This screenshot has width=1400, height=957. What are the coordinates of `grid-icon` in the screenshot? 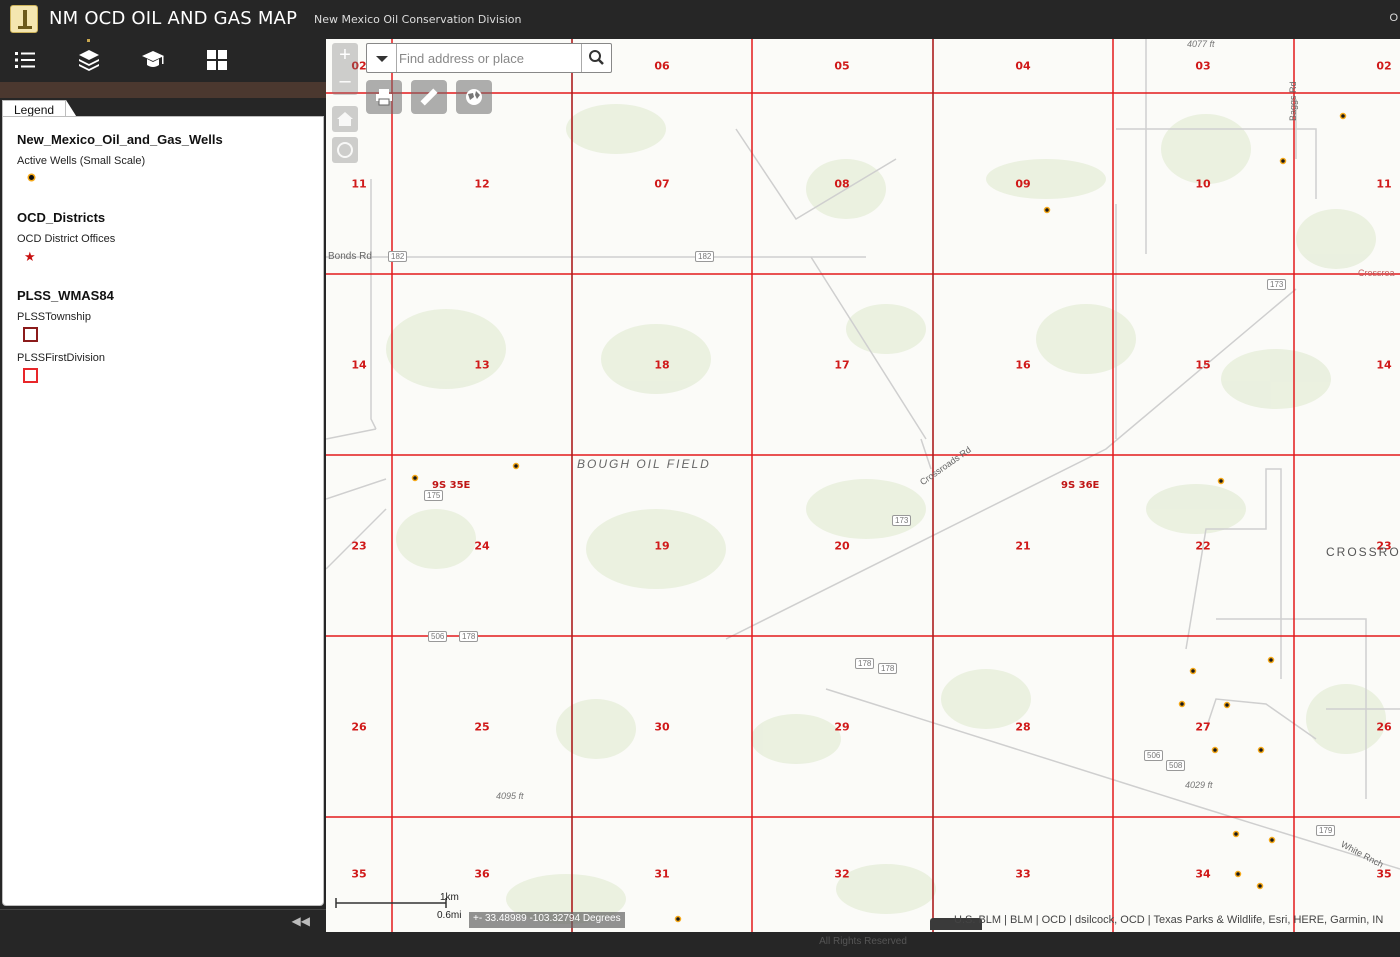 It's located at (217, 60).